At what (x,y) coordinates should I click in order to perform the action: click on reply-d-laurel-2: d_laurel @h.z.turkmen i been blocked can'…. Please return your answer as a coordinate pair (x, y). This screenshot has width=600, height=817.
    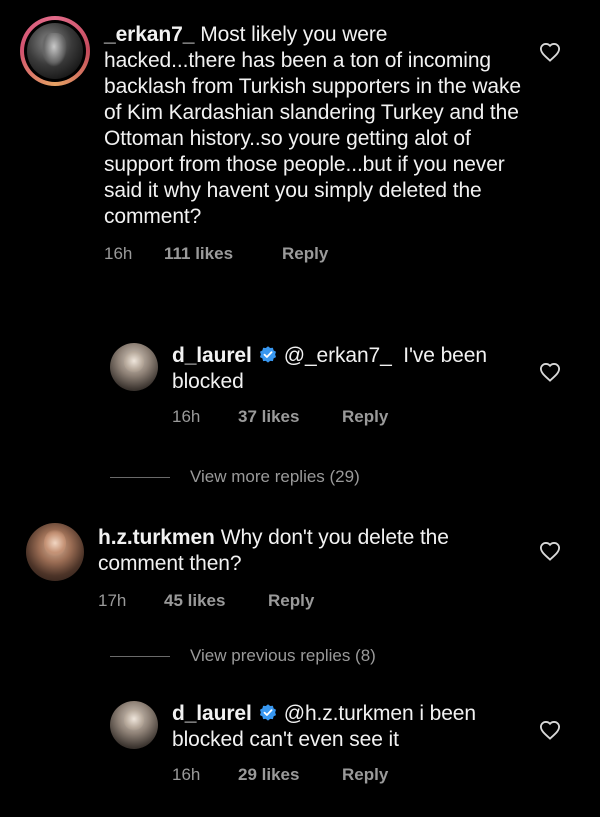
    Looking at the image, I should click on (320, 743).